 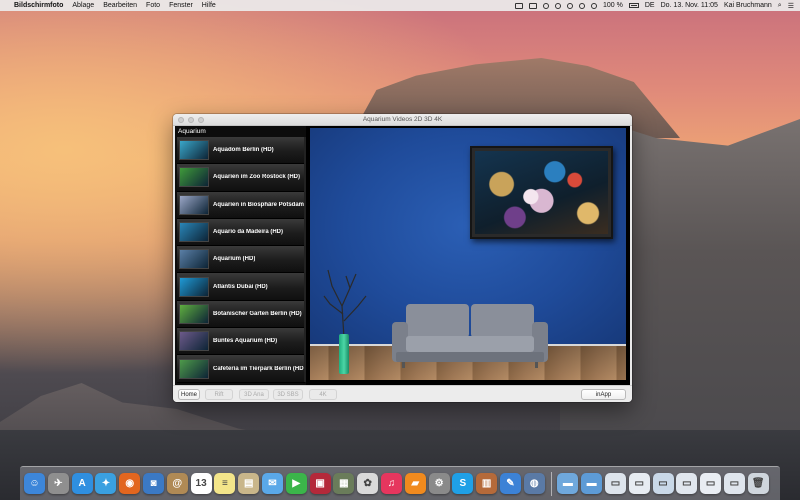 I want to click on time-machine-icon, so click(x=546, y=5).